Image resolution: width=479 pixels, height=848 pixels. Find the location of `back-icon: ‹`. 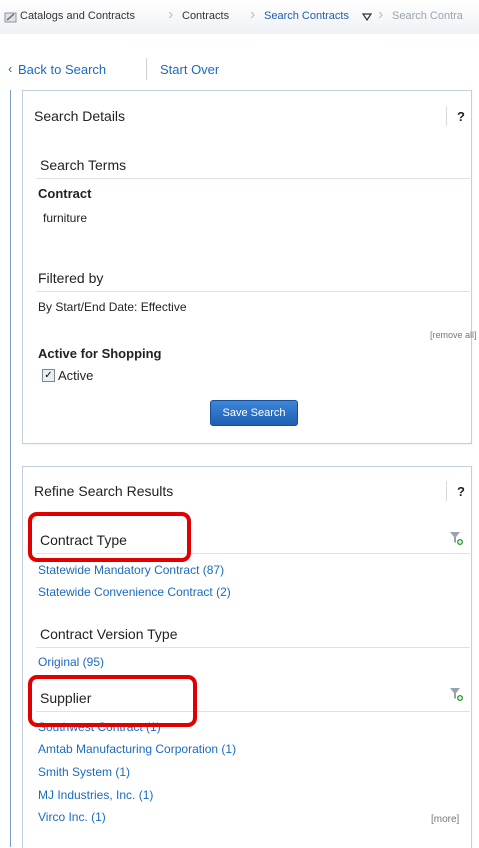

back-icon: ‹ is located at coordinates (10, 68).